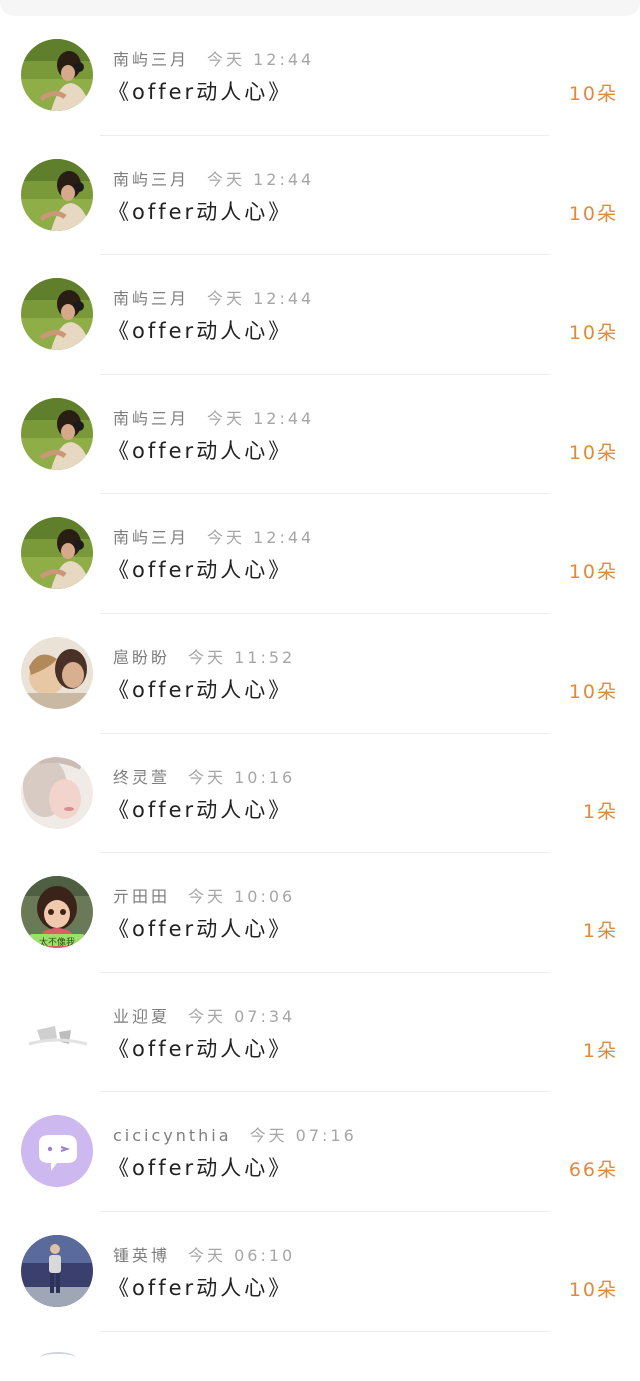 The height and width of the screenshot is (1381, 640). I want to click on sender-meta: 亓田田 今天 10:06, so click(204, 895).